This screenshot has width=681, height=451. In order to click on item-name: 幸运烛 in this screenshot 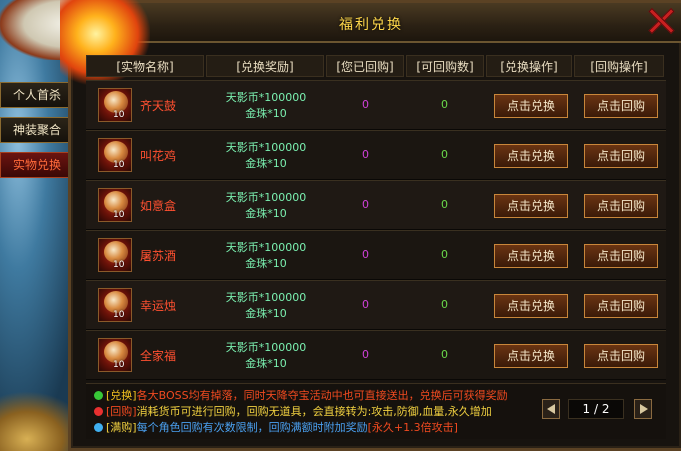, I will do `click(158, 306)`.